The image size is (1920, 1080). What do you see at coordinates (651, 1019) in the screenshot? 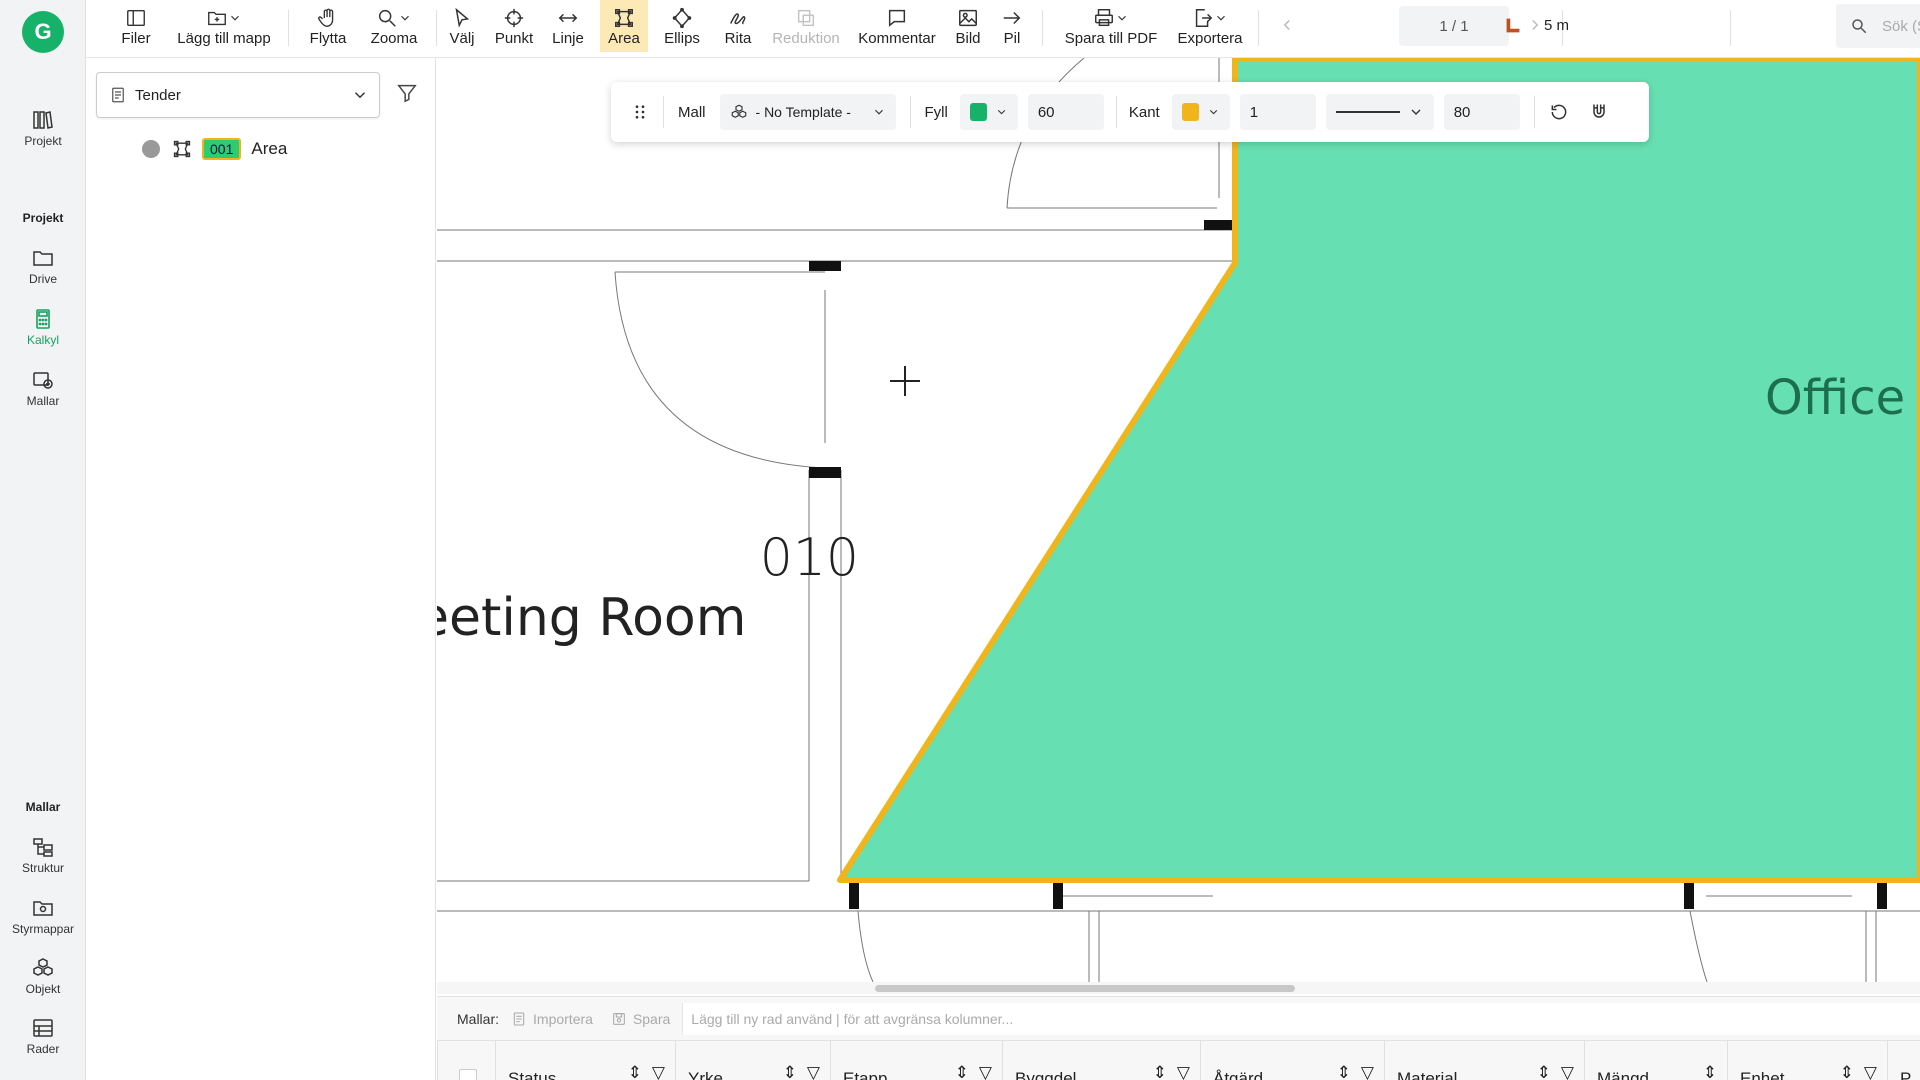
I see `spara-button: Spara` at bounding box center [651, 1019].